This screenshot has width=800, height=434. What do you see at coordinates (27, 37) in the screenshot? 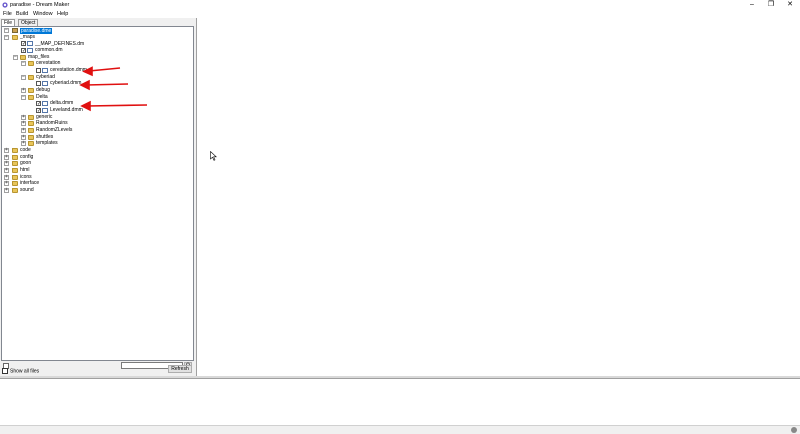
I see `tree-node-maps: _maps` at bounding box center [27, 37].